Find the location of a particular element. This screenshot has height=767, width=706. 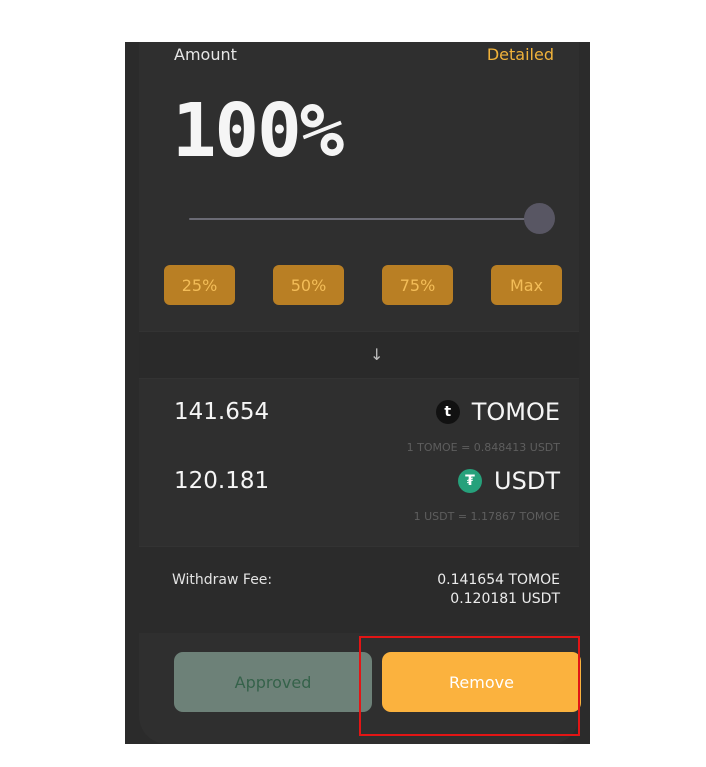

fee-usdt: 0.120181 USDT is located at coordinates (505, 599).